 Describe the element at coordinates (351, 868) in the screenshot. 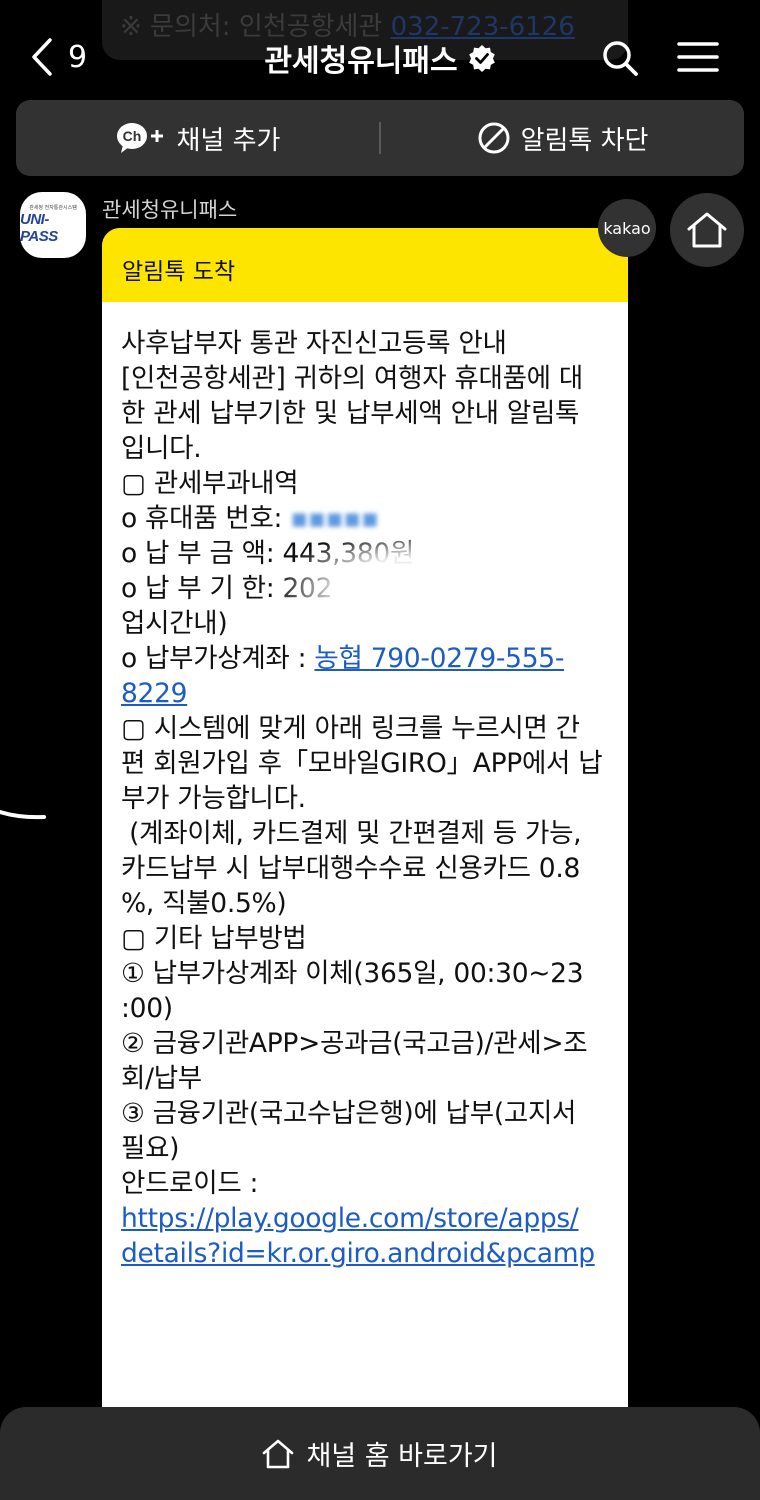

I see `message-line: 카드납부 시 납부대행수수료 신용카드 0.8` at that location.